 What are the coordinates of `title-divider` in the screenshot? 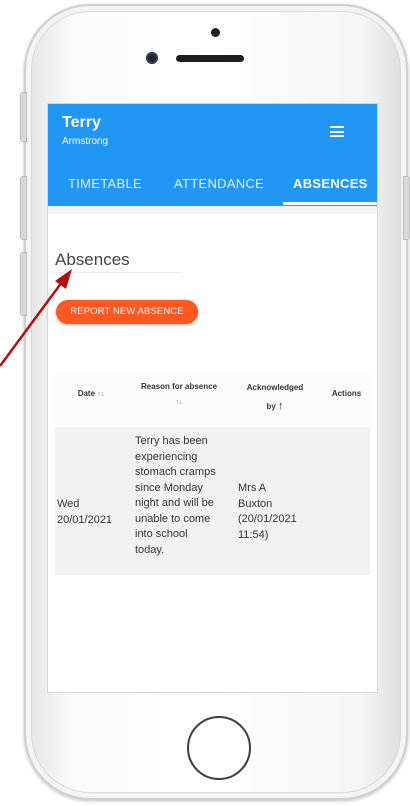 It's located at (119, 272).